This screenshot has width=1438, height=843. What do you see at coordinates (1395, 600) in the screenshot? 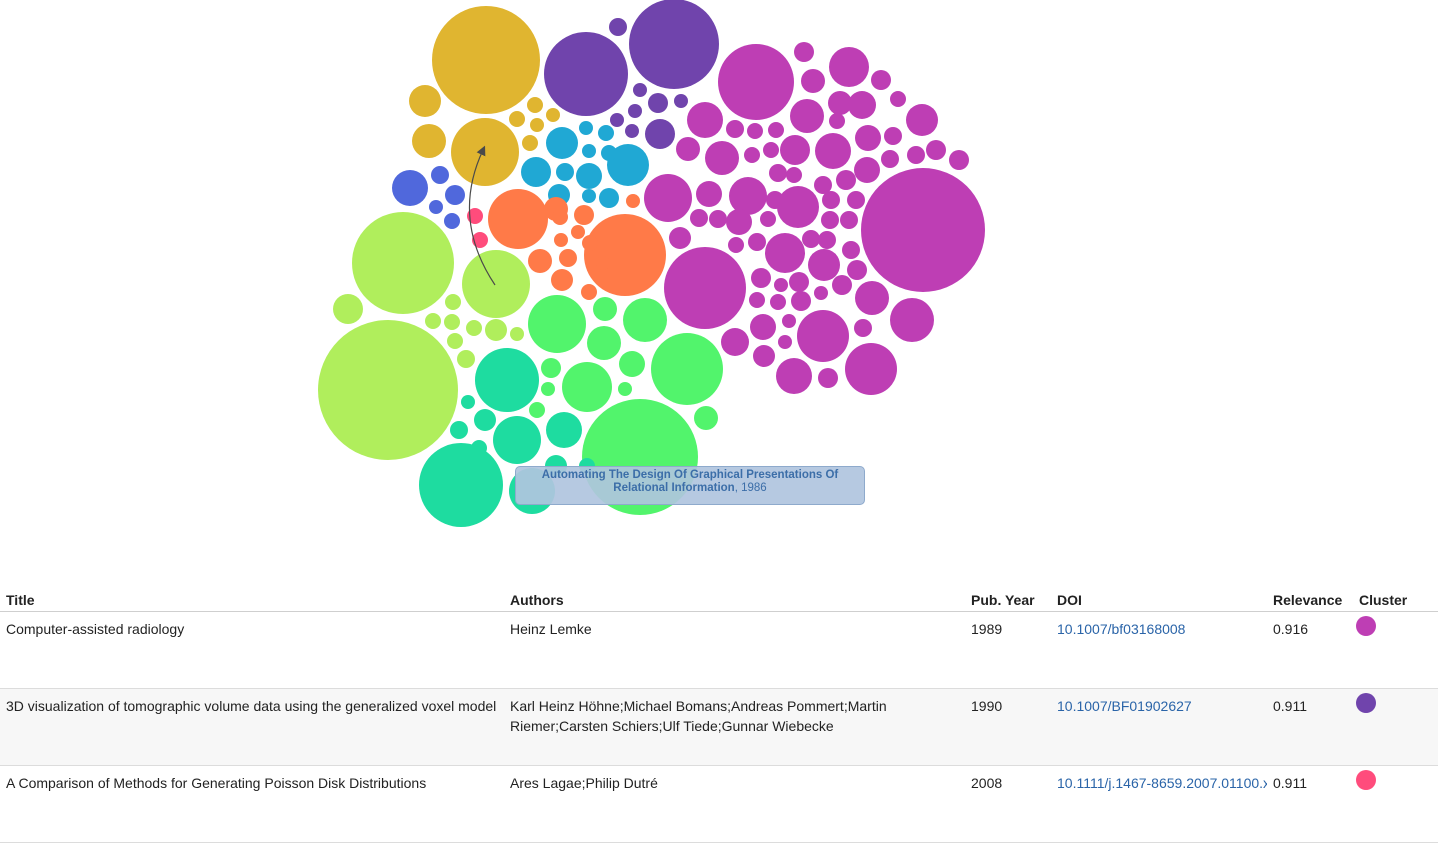
I see `column-header-cluster: Cluster` at bounding box center [1395, 600].